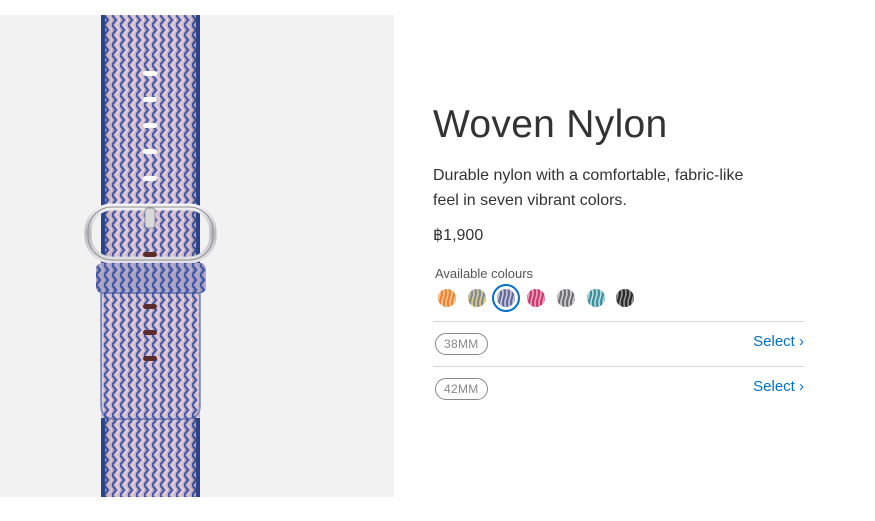 Image resolution: width=875 pixels, height=521 pixels. Describe the element at coordinates (618, 344) in the screenshot. I see `size-row-38mm: 38MM Select ›` at that location.